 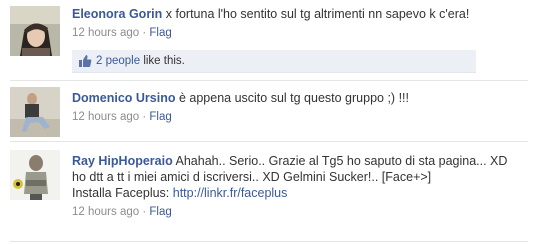 What do you see at coordinates (122, 193) in the screenshot?
I see `app-install-text: Installa Faceplus:` at bounding box center [122, 193].